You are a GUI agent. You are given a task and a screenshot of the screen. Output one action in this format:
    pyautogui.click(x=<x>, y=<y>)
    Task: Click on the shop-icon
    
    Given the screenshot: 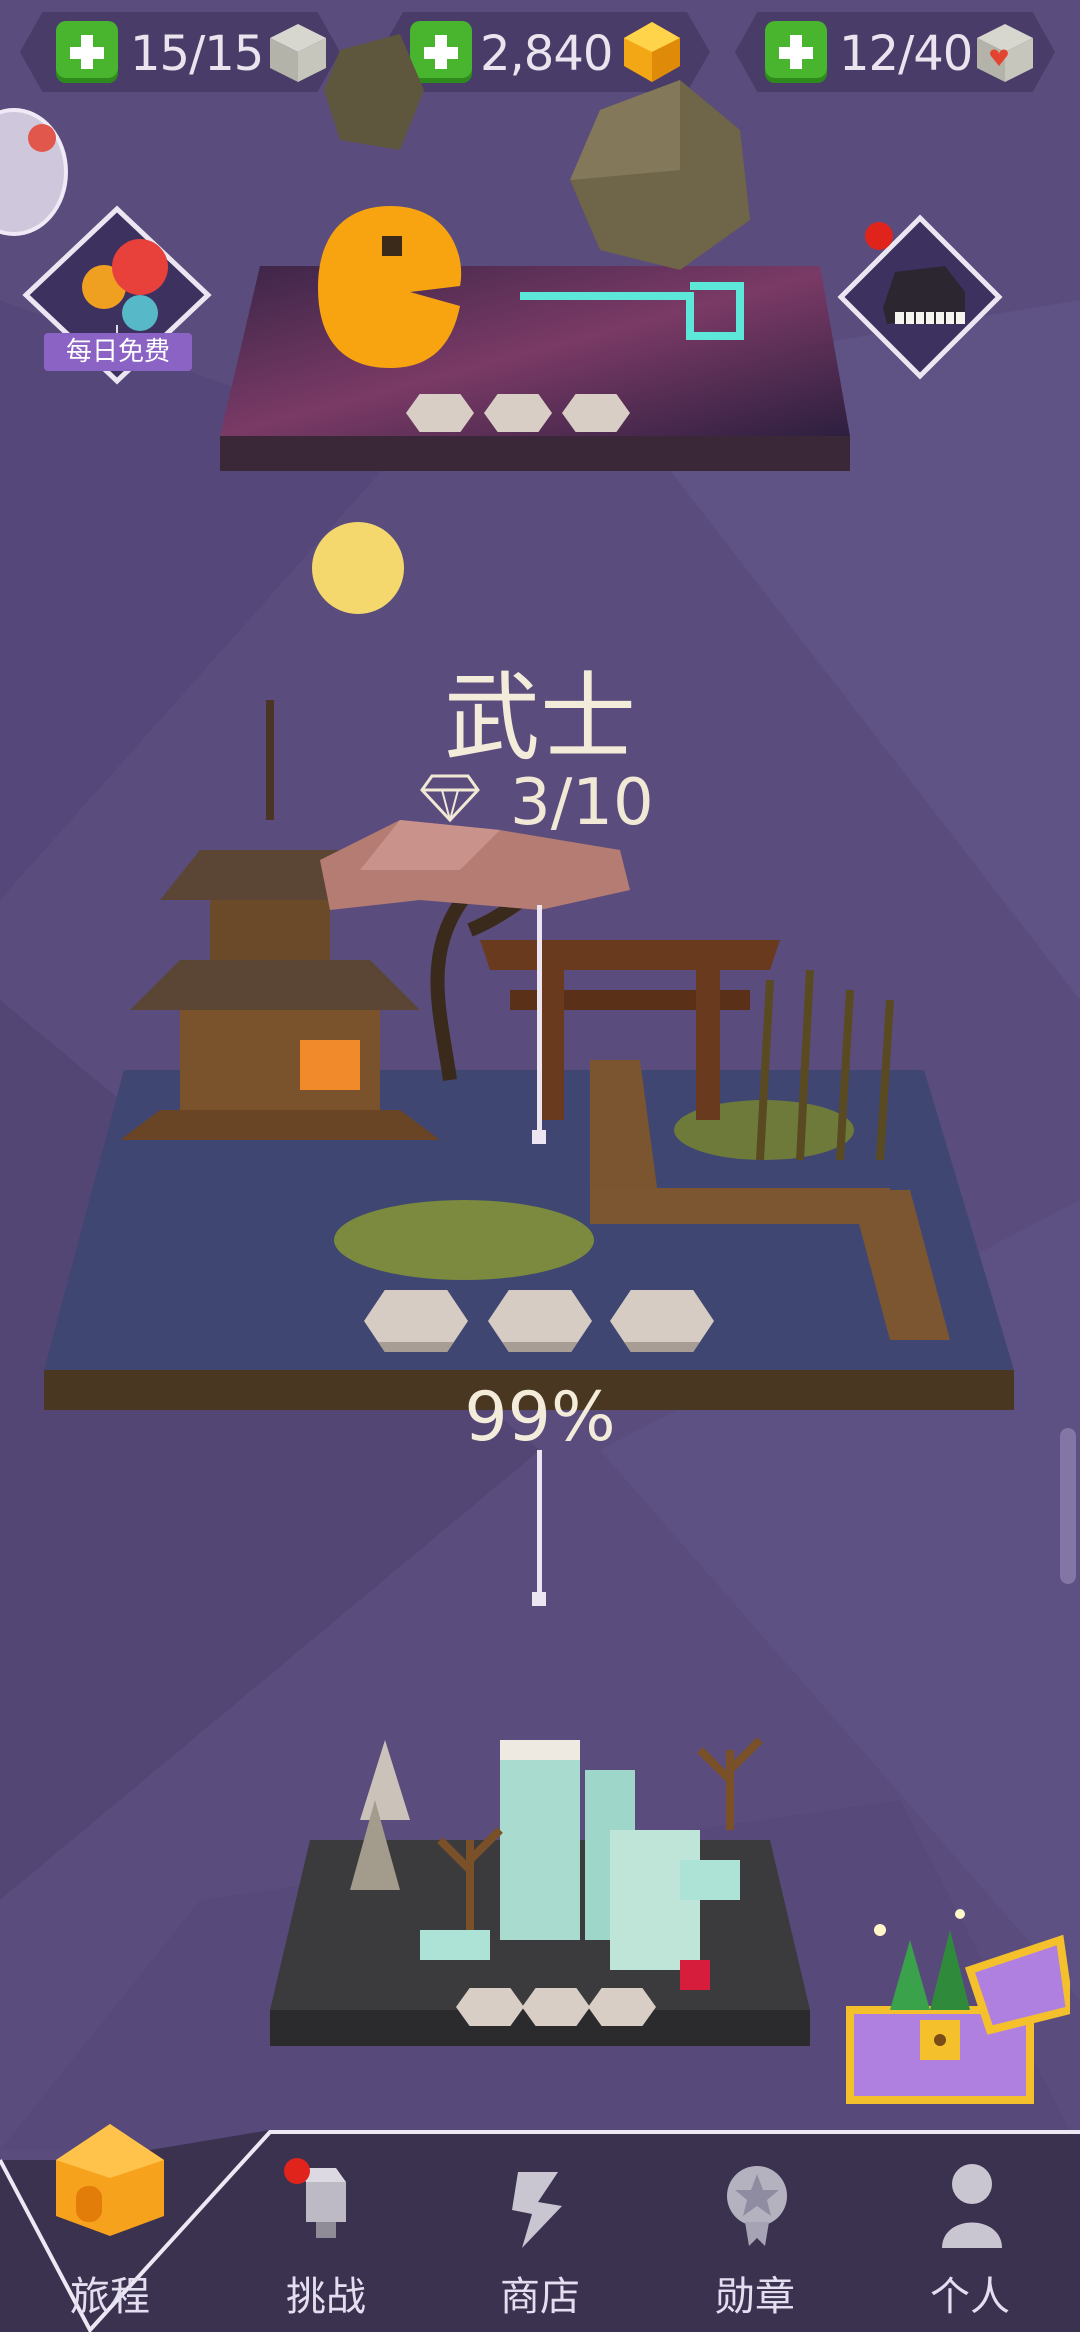 What is the action you would take?
    pyautogui.click(x=537, y=2210)
    